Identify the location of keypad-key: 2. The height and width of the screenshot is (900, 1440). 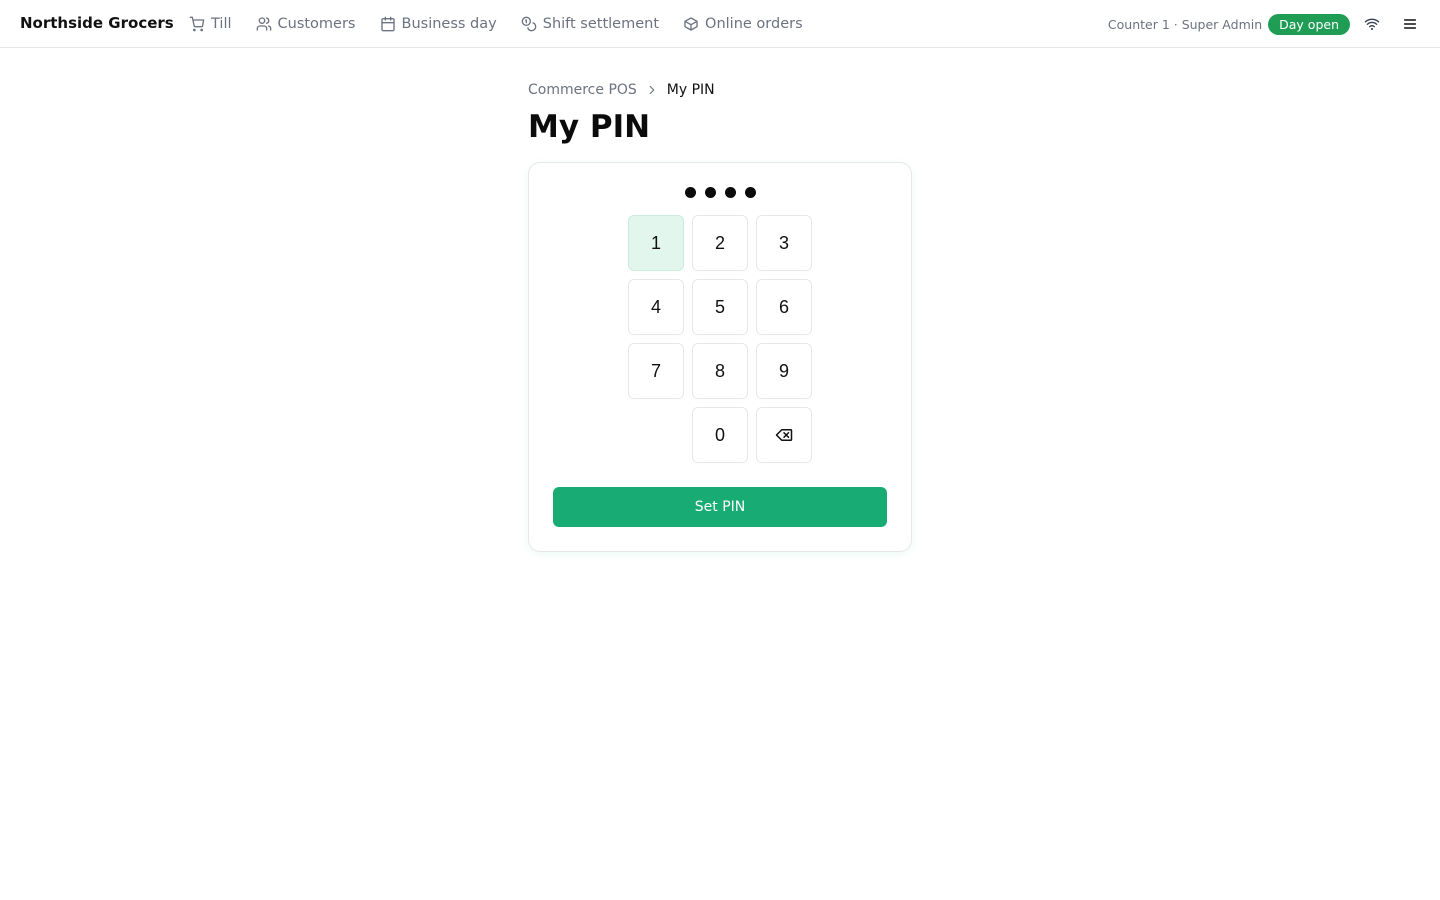
(720, 243).